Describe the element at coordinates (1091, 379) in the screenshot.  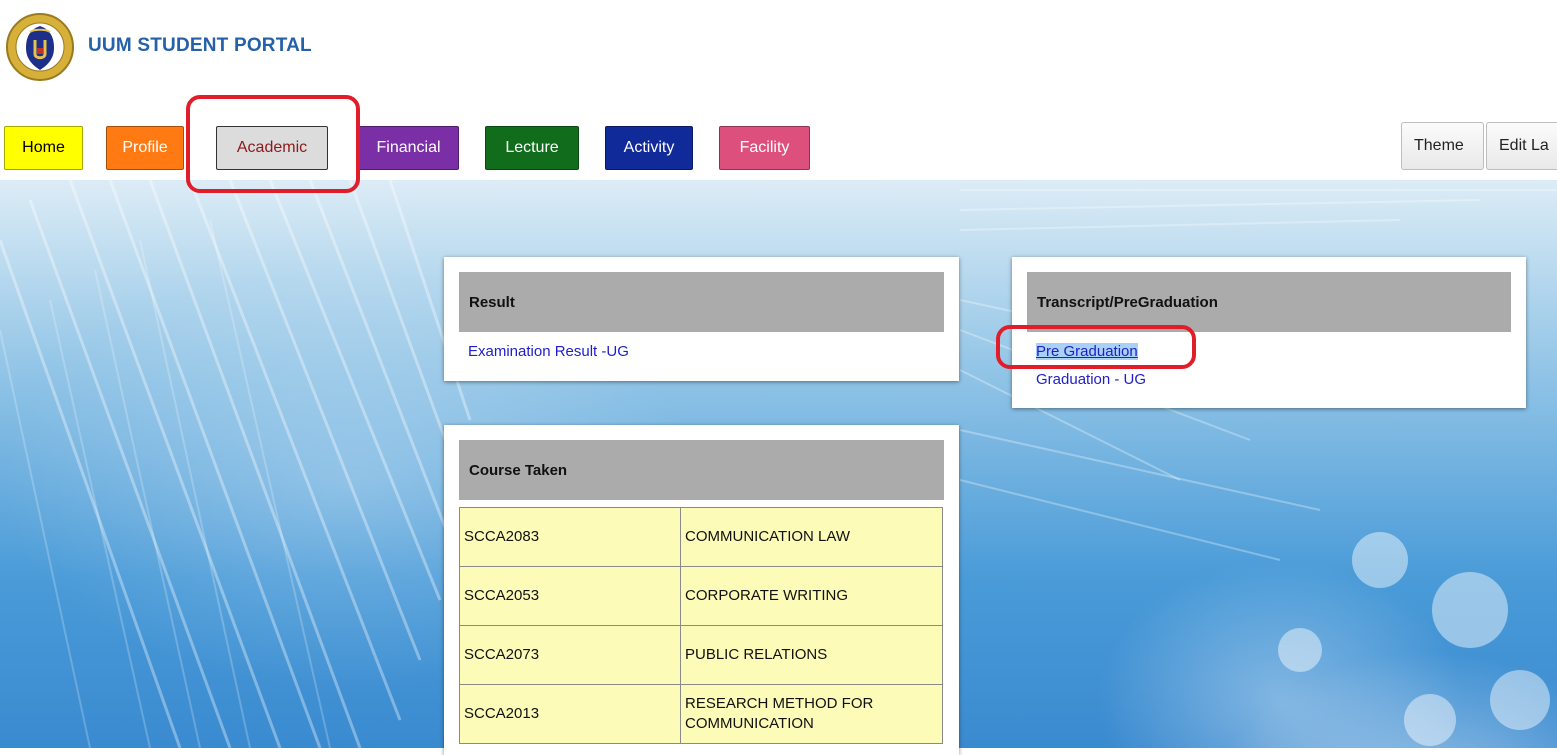
I see `graduation-ug-link: Graduation - UG` at that location.